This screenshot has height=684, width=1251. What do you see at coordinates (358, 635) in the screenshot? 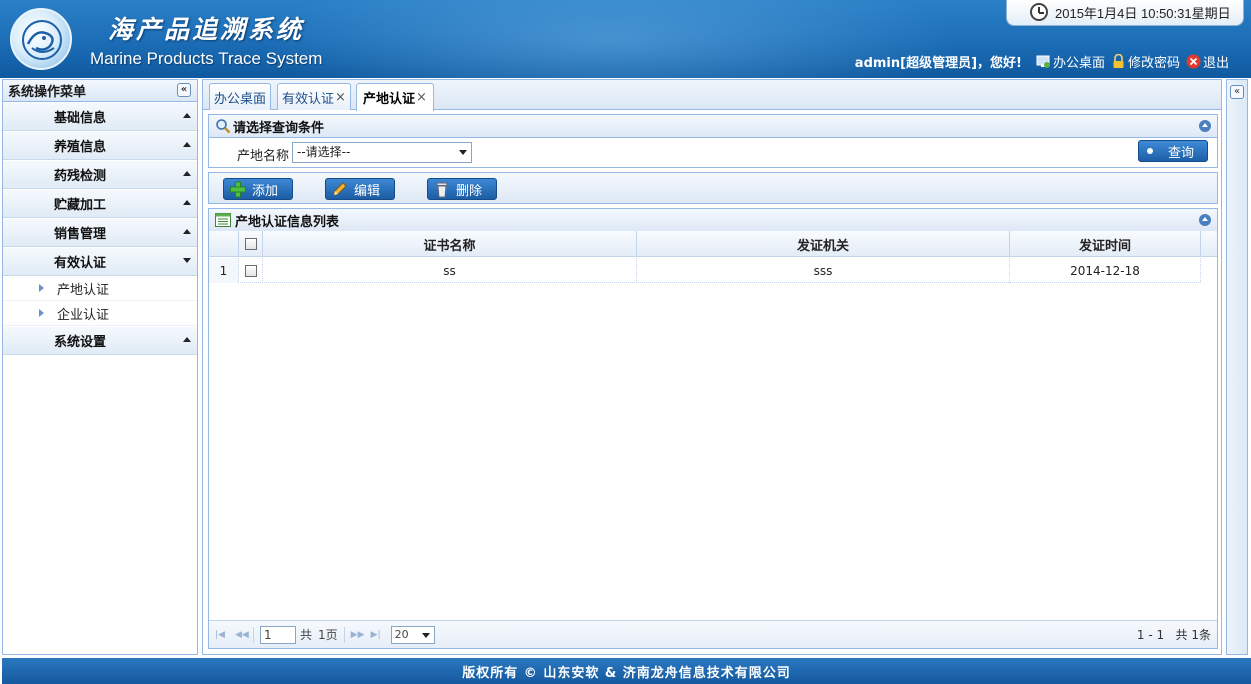
I see `next-page-icon: ▶▶` at bounding box center [358, 635].